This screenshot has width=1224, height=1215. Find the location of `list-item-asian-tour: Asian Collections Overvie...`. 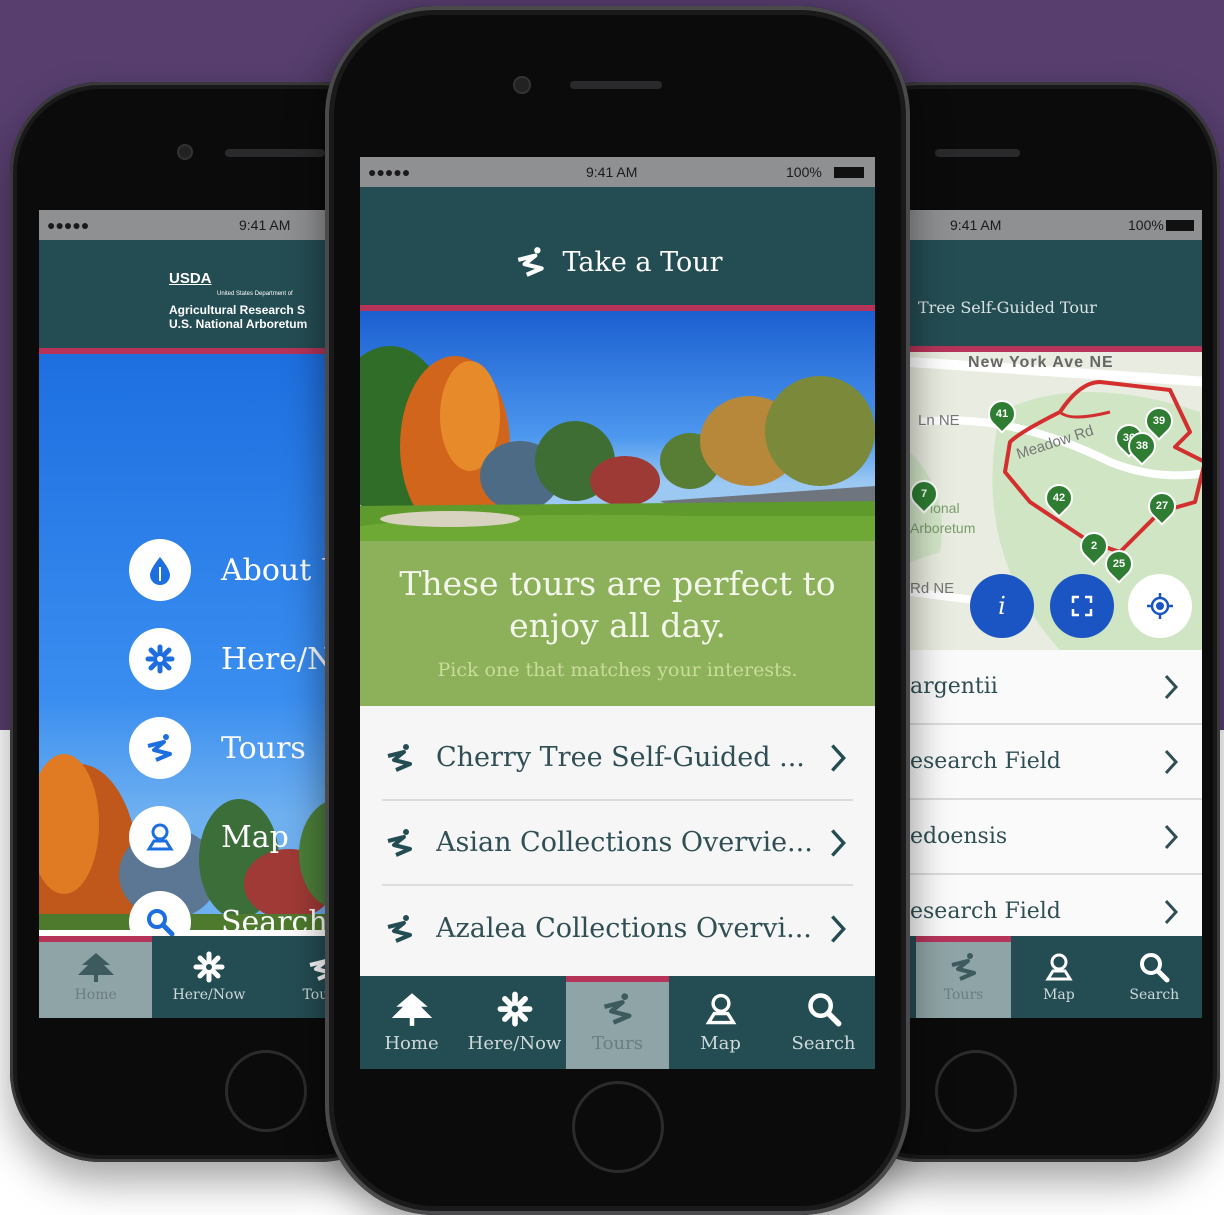

list-item-asian-tour: Asian Collections Overvie... is located at coordinates (617, 843).